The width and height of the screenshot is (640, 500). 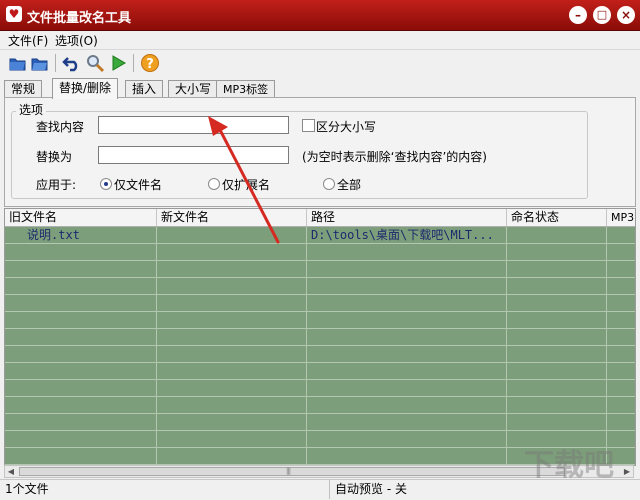 What do you see at coordinates (578, 15) in the screenshot?
I see `minimize-button: –` at bounding box center [578, 15].